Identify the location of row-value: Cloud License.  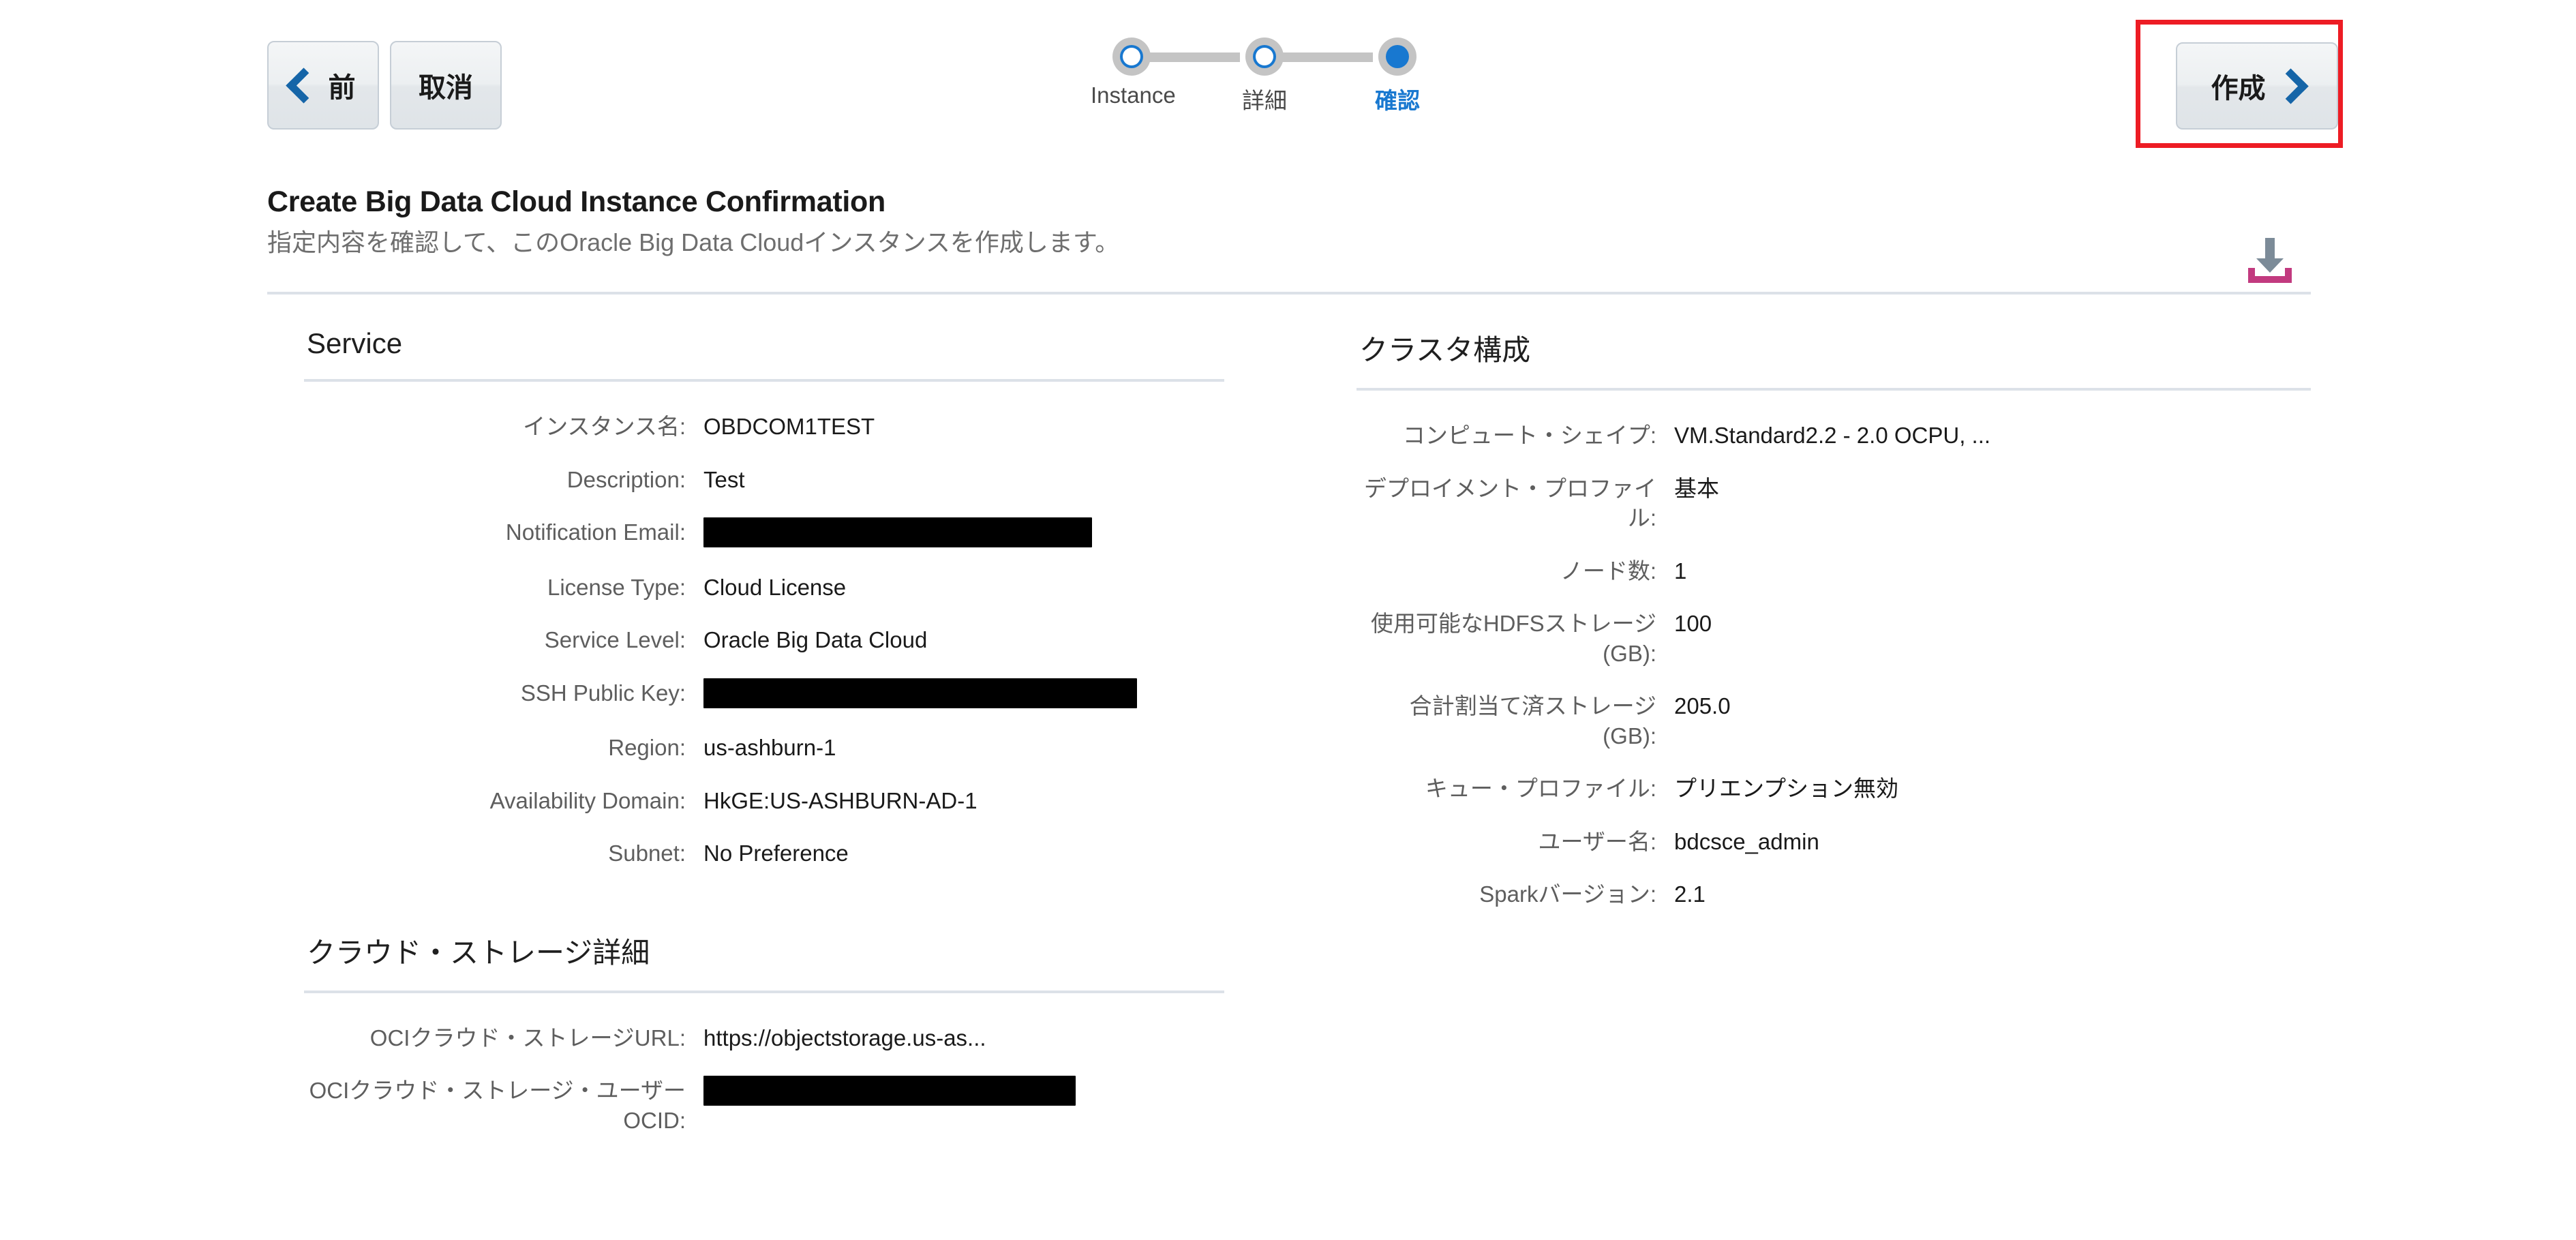
(775, 587).